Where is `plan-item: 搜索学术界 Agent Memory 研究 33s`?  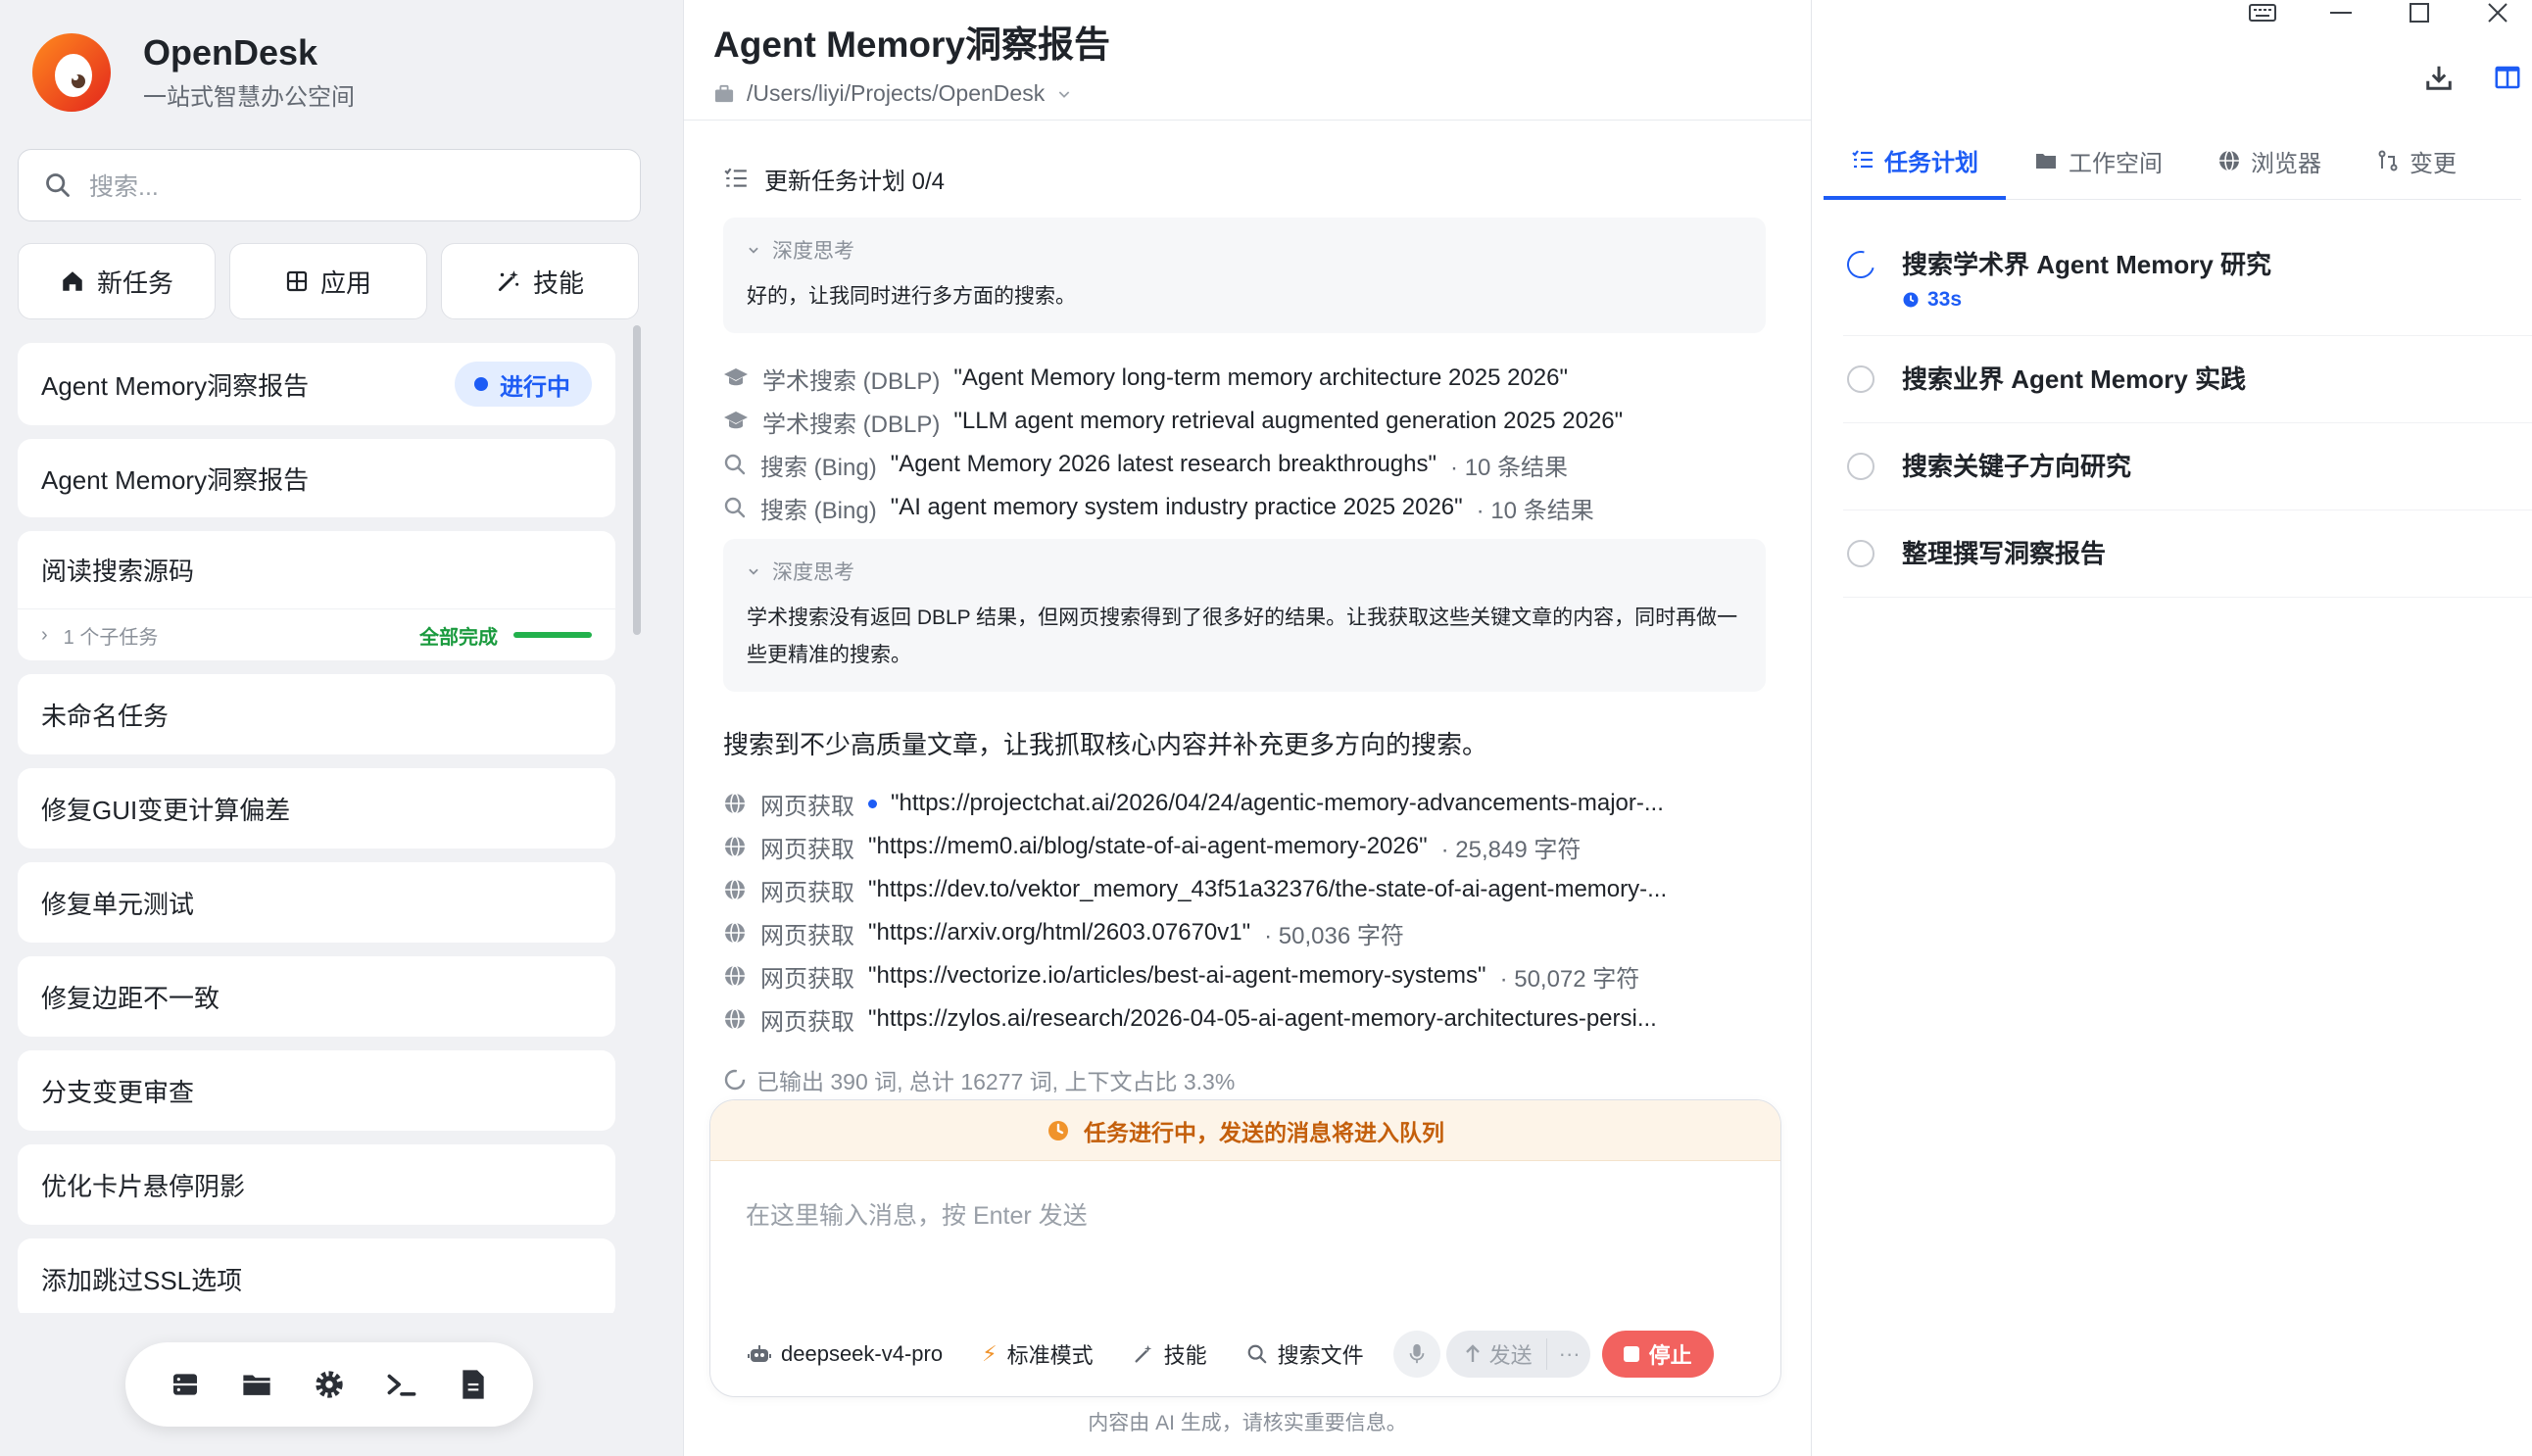 plan-item: 搜索学术界 Agent Memory 研究 33s is located at coordinates (2186, 278).